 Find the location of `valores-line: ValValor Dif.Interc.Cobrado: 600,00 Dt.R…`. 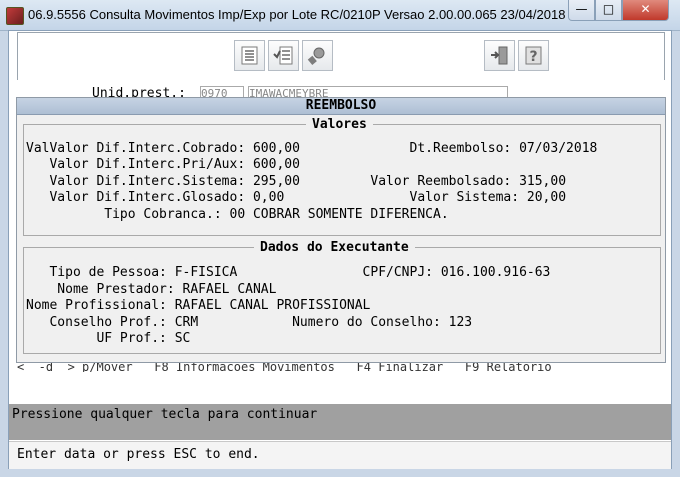

valores-line: ValValor Dif.Interc.Cobrado: 600,00 Dt.R… is located at coordinates (312, 148).